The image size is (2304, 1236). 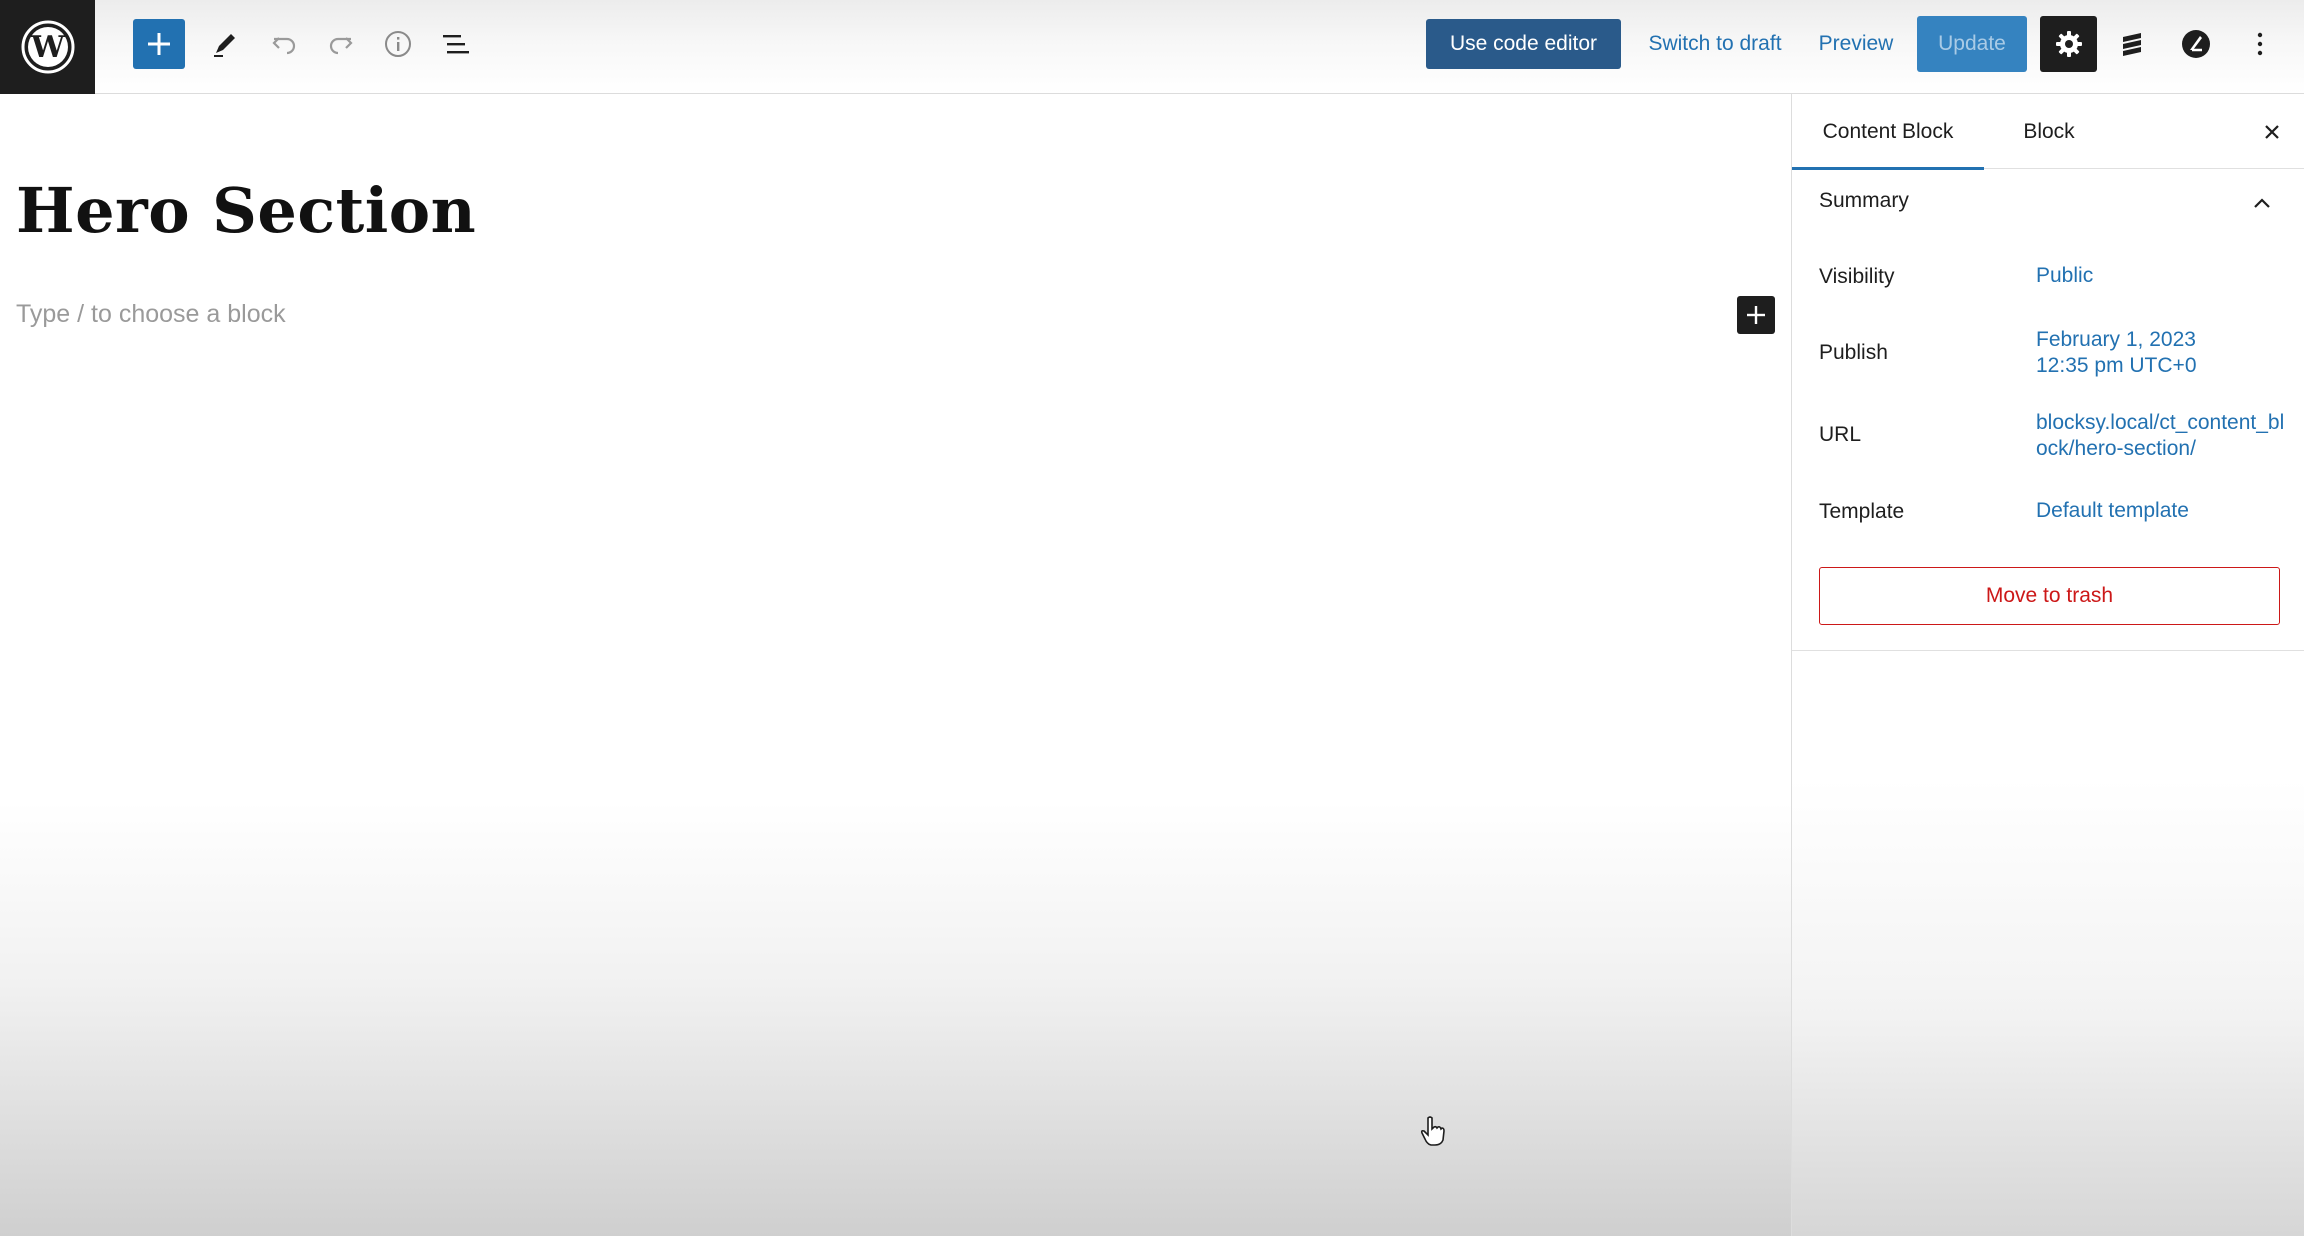 I want to click on redo-icon, so click(x=341, y=46).